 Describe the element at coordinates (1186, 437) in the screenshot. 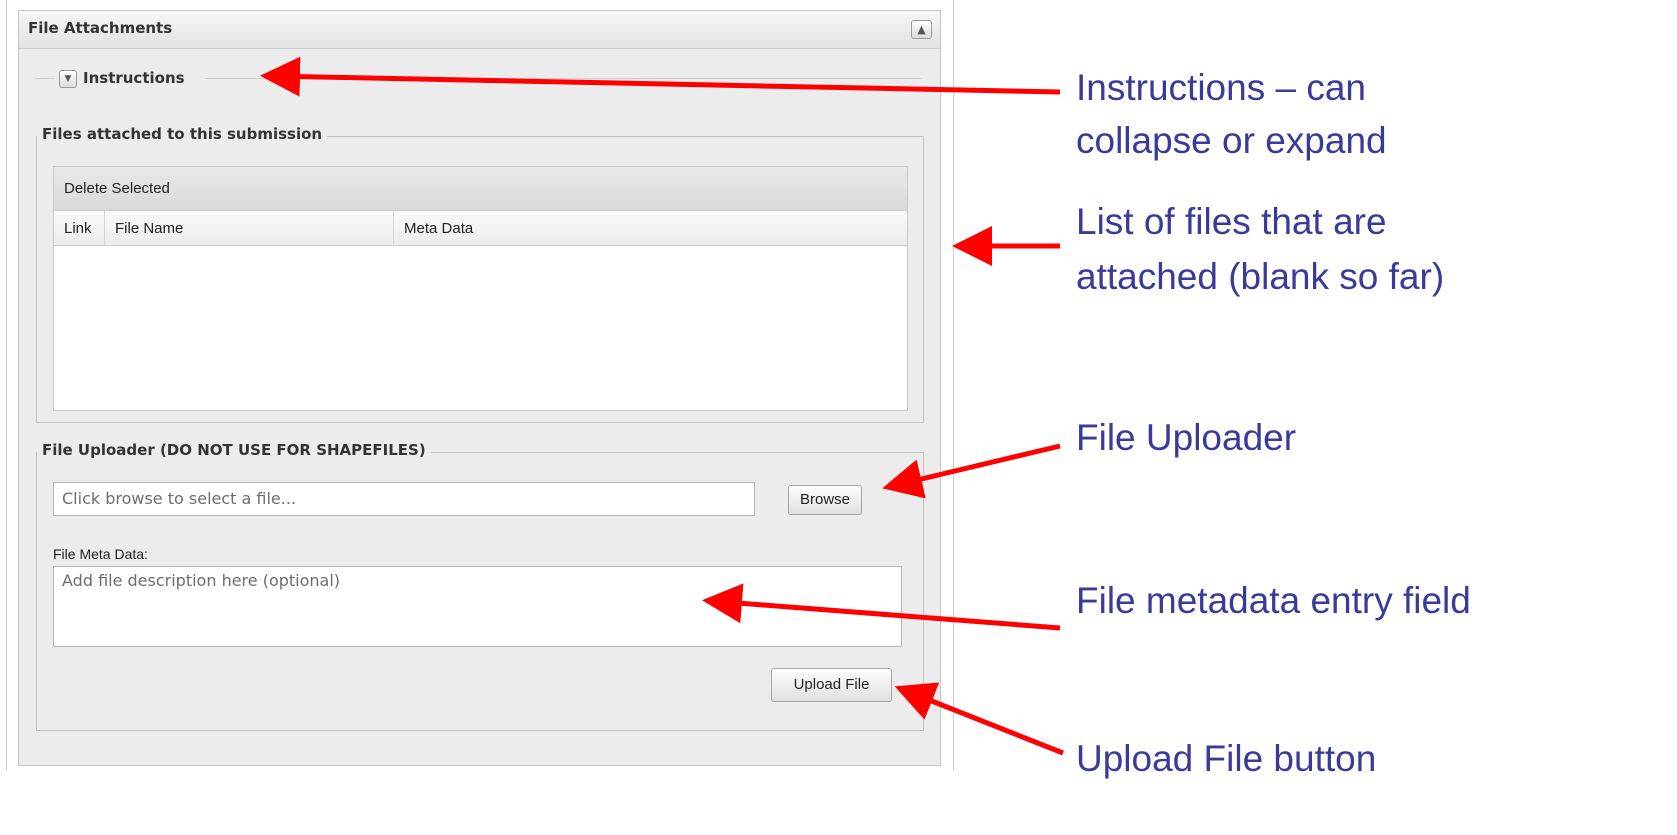

I see `annotation-file-uploader: File Uploader` at that location.